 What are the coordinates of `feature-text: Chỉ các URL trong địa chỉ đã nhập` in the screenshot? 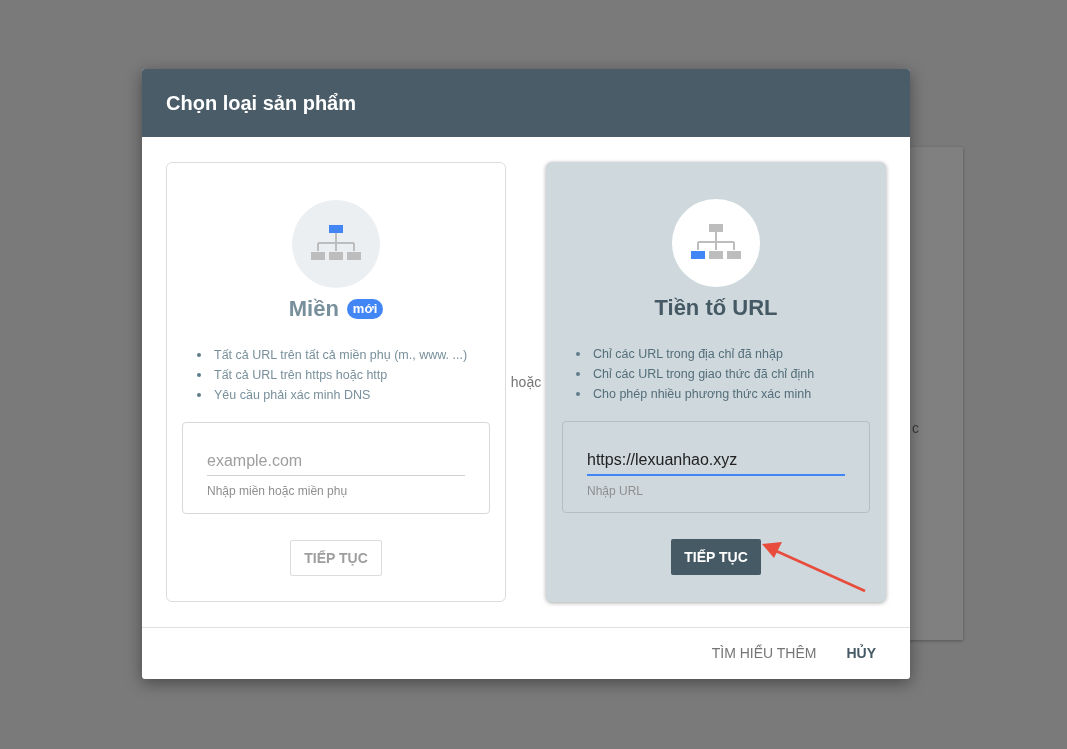 It's located at (688, 354).